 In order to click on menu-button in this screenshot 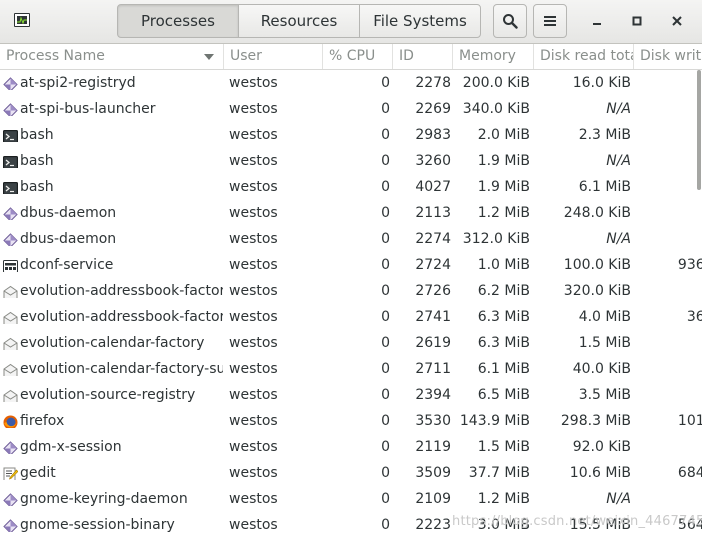, I will do `click(550, 21)`.